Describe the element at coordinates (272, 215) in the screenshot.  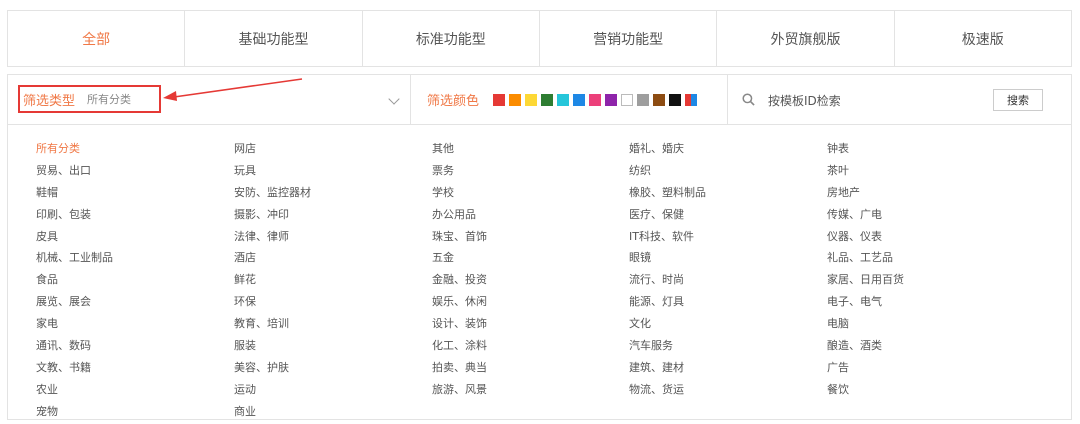
I see `category-option: 摄影、冲印` at that location.